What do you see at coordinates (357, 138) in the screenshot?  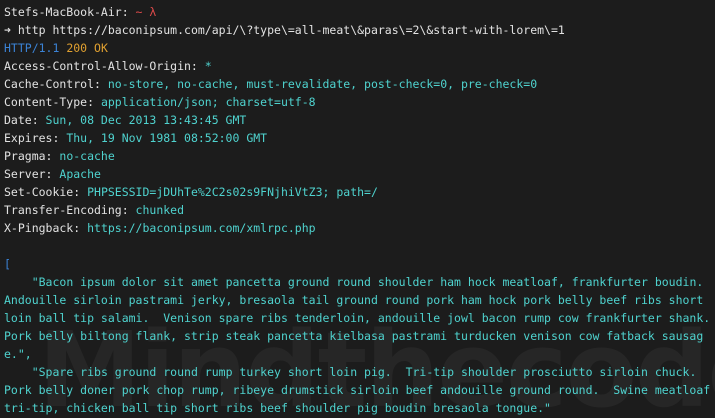 I see `header-line: Expires: Thu, 19 Nov 1981 08:52:00 GMT` at bounding box center [357, 138].